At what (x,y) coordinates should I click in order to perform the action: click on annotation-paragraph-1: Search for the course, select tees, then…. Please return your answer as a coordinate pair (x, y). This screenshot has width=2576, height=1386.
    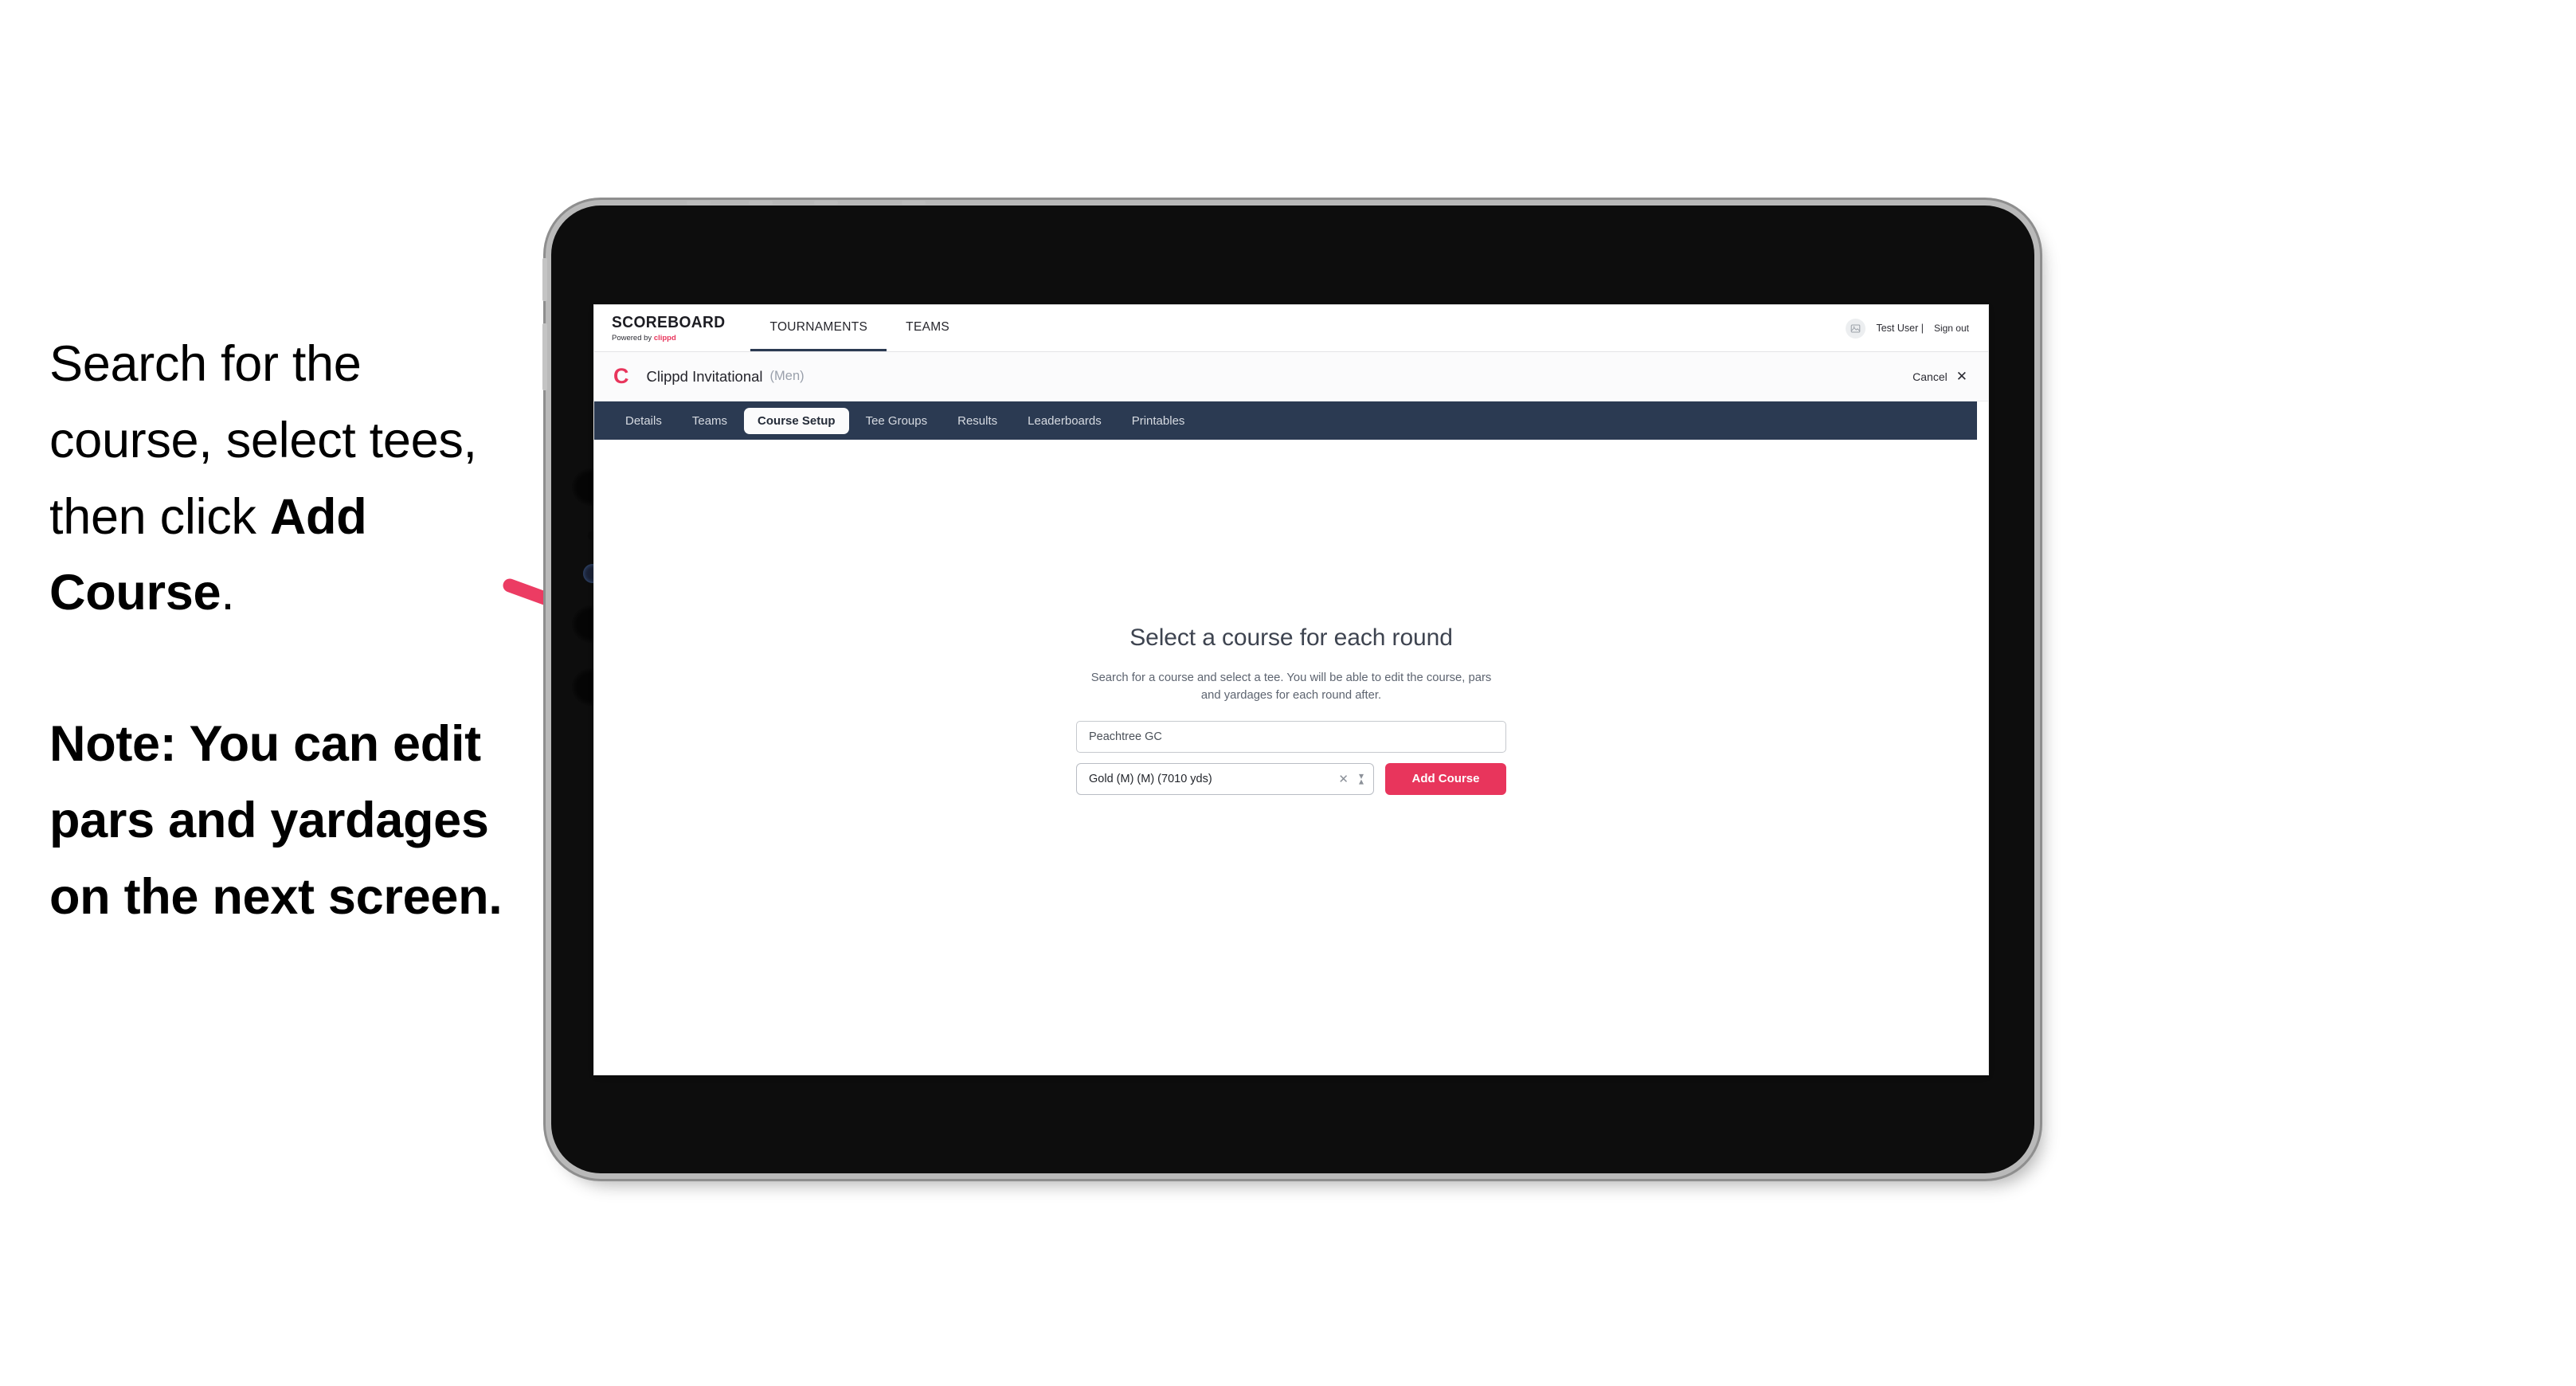
    Looking at the image, I should click on (288, 479).